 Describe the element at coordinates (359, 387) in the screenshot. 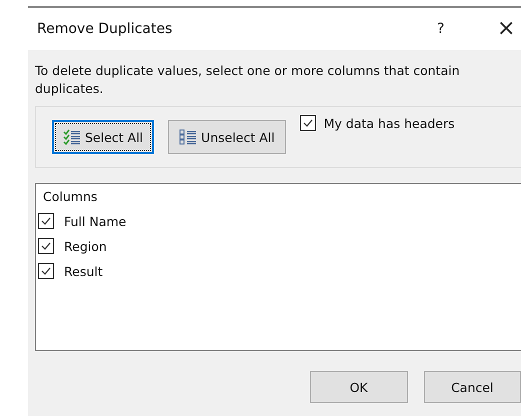

I see `ok-button: OK` at that location.